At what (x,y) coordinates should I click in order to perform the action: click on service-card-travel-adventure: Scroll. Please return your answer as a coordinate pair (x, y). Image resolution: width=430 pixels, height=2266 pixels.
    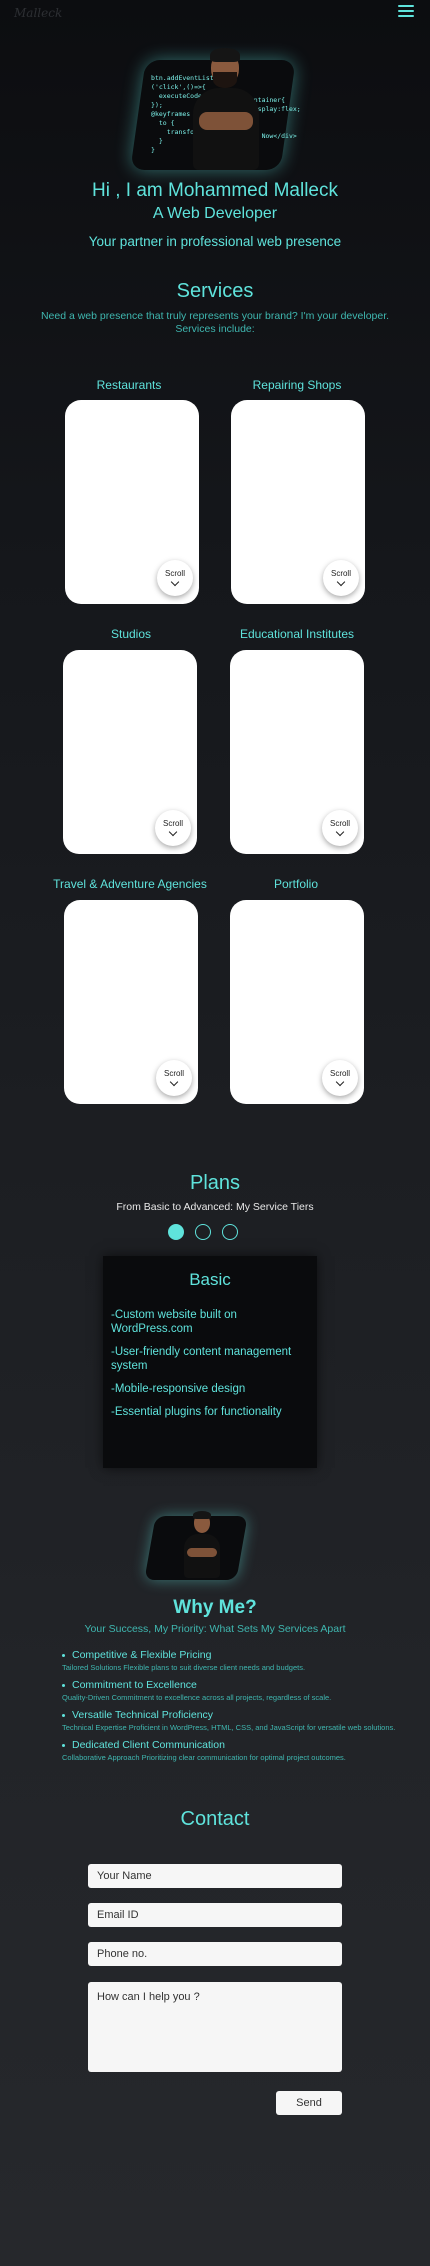
    Looking at the image, I should click on (131, 1002).